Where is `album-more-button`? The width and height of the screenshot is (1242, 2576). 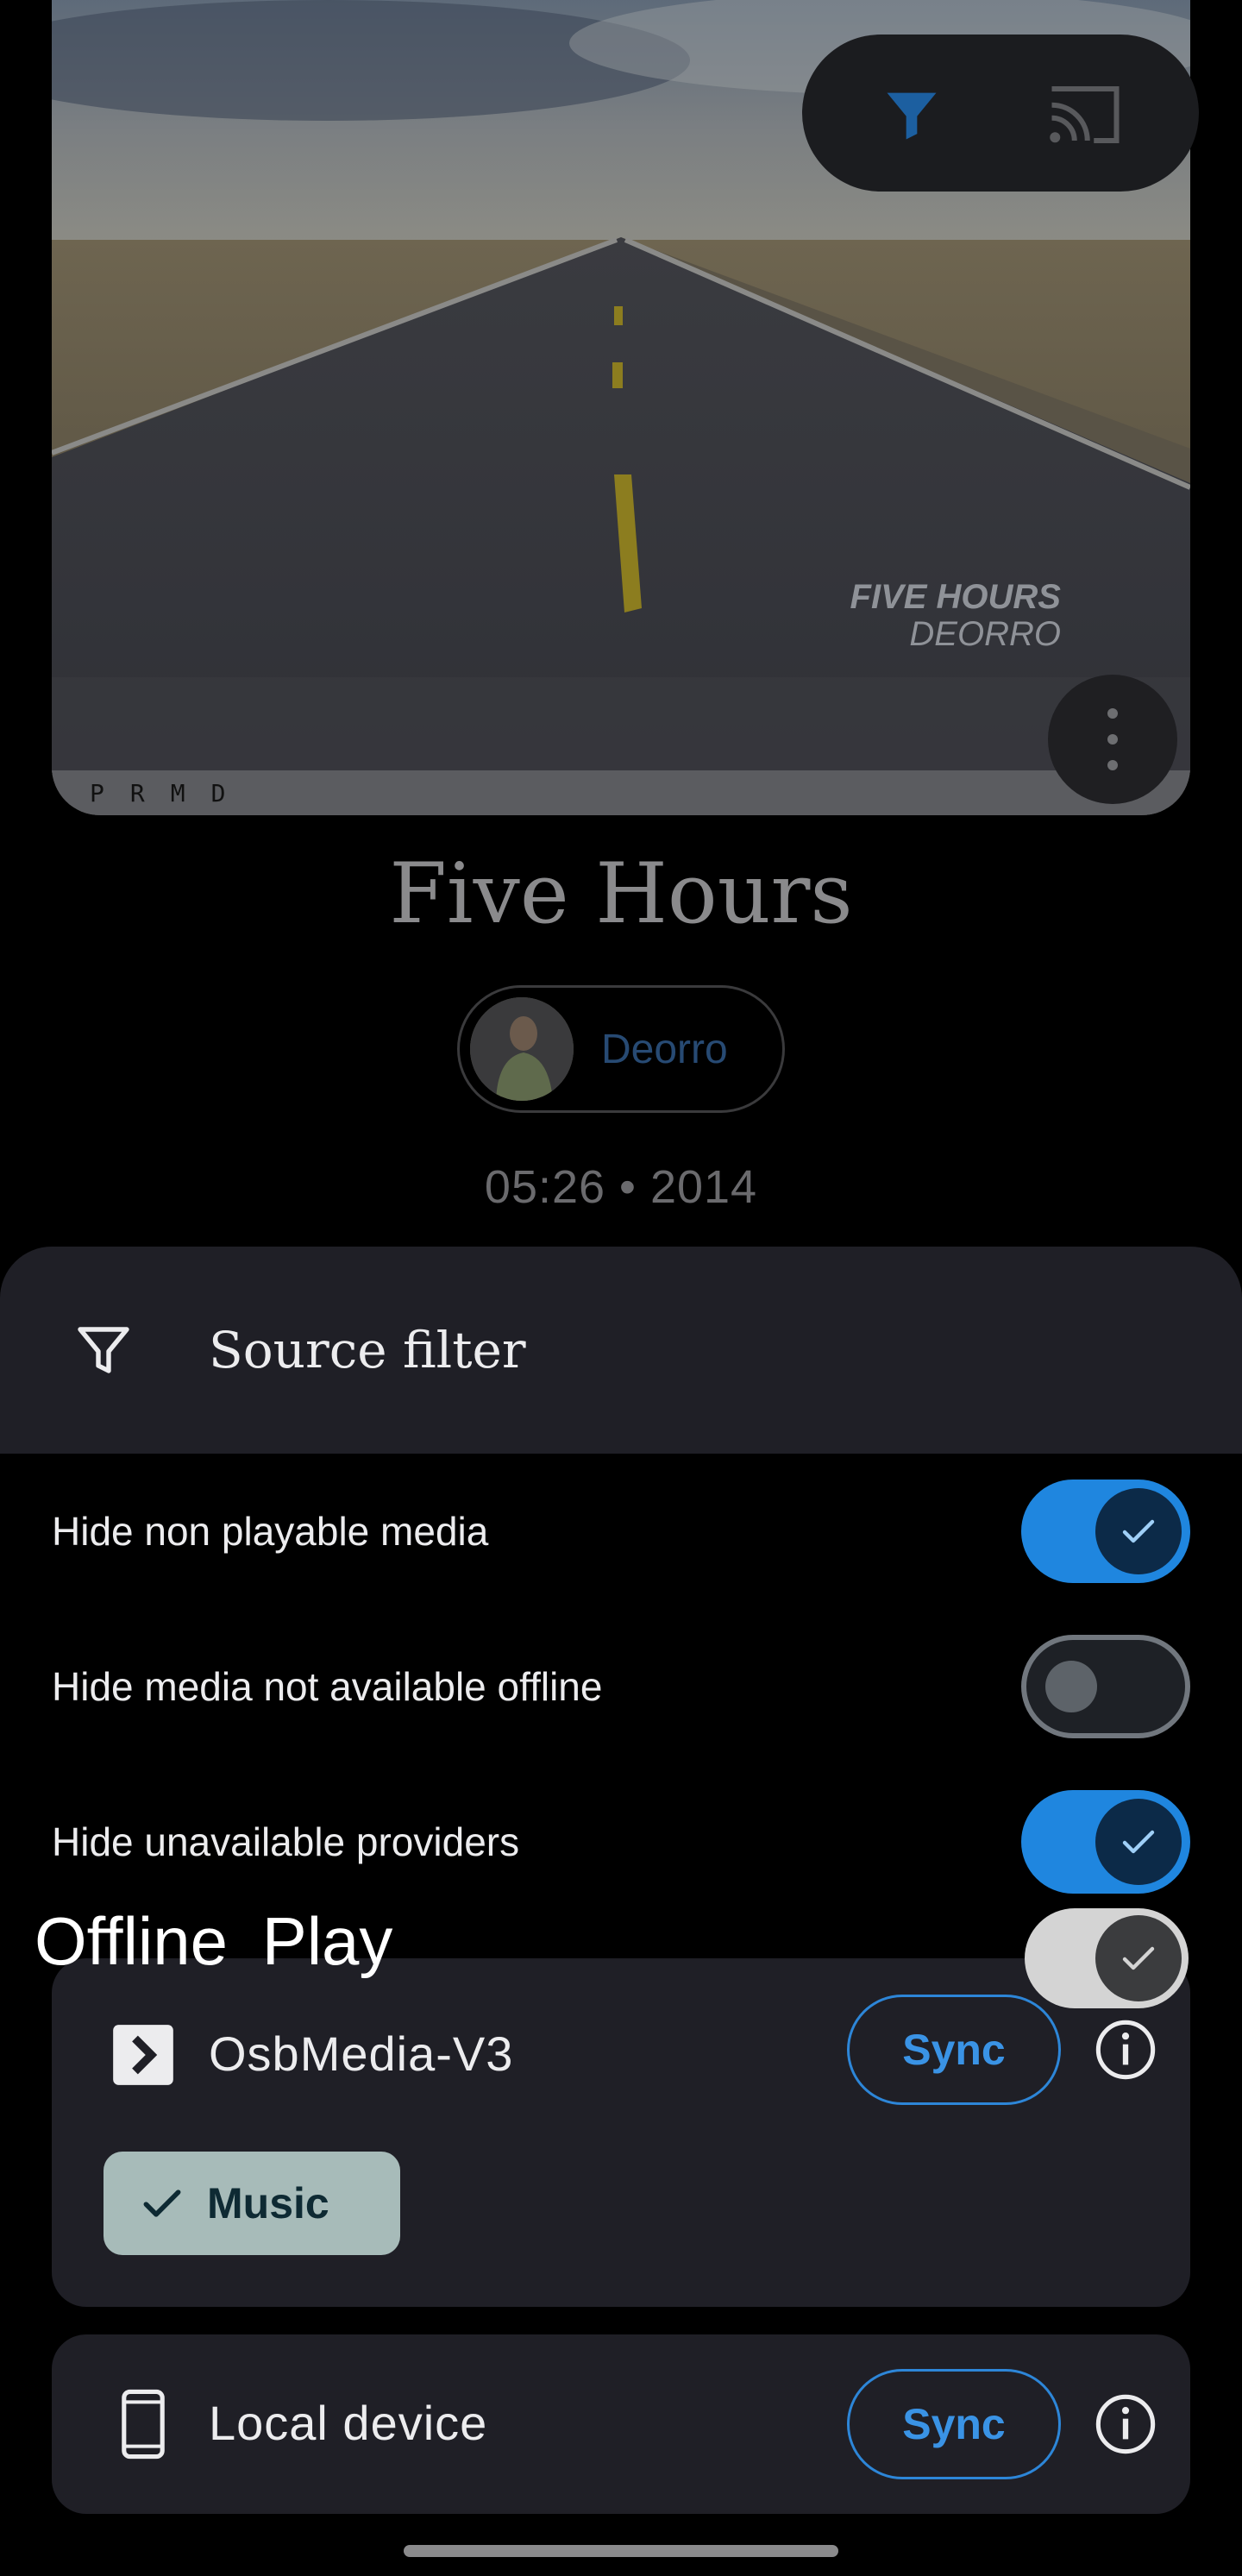 album-more-button is located at coordinates (1113, 739).